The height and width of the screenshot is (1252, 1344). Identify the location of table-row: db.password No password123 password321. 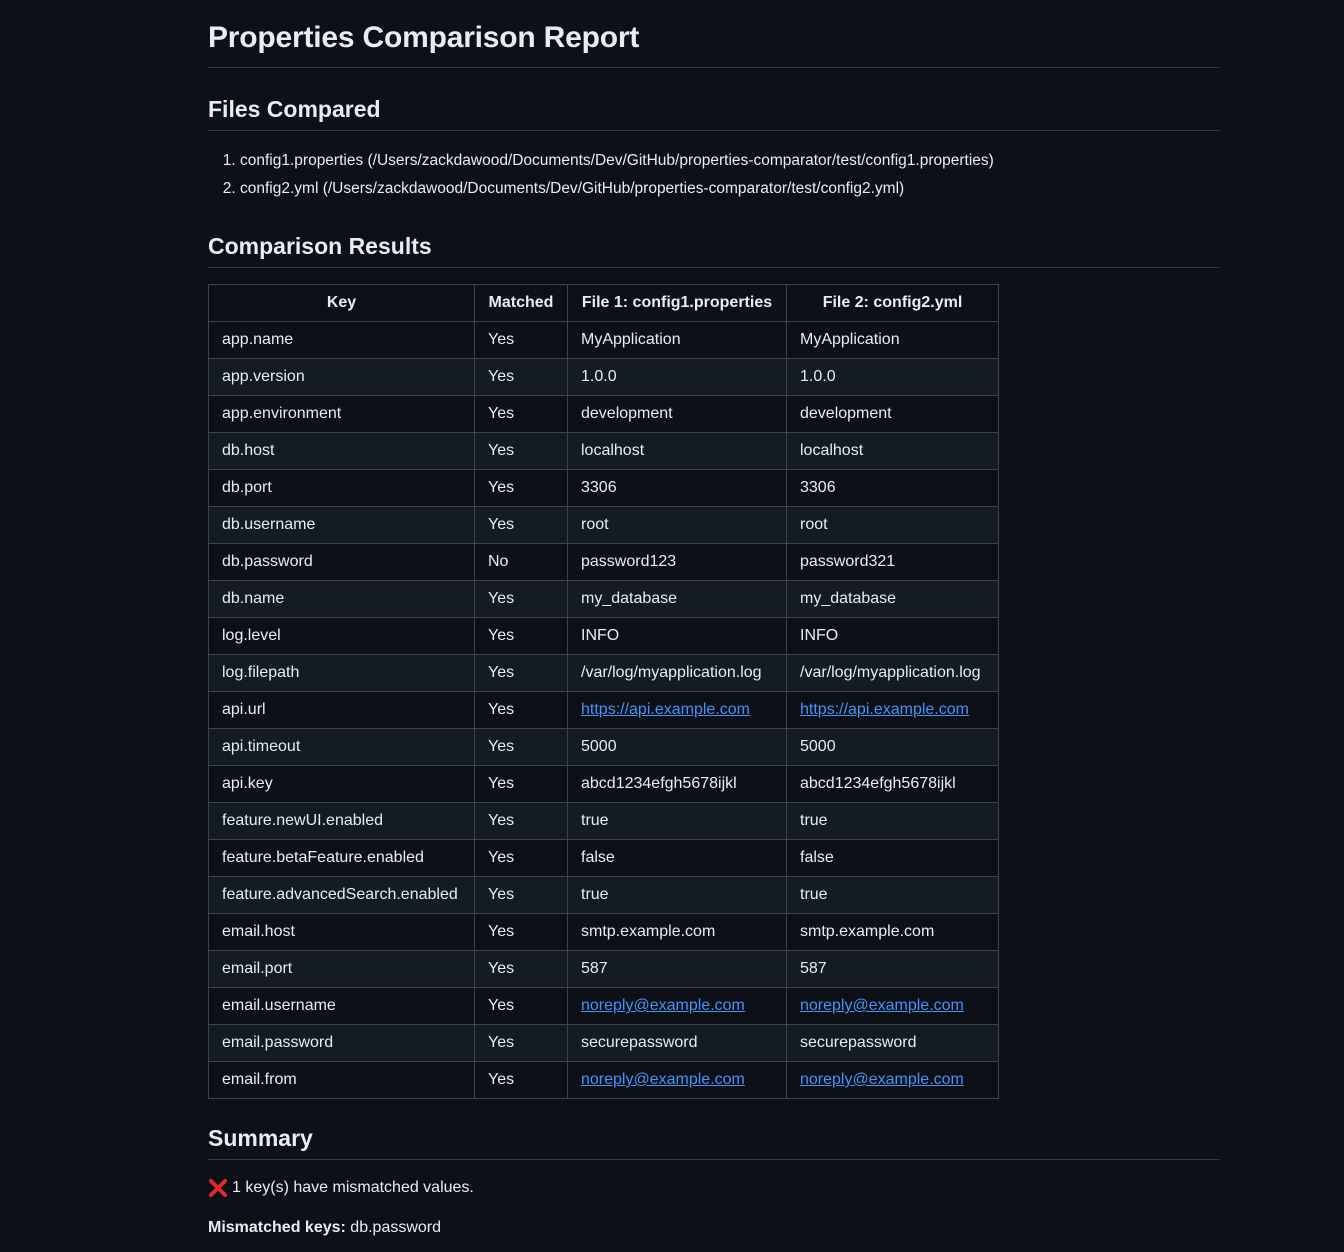
(603, 562).